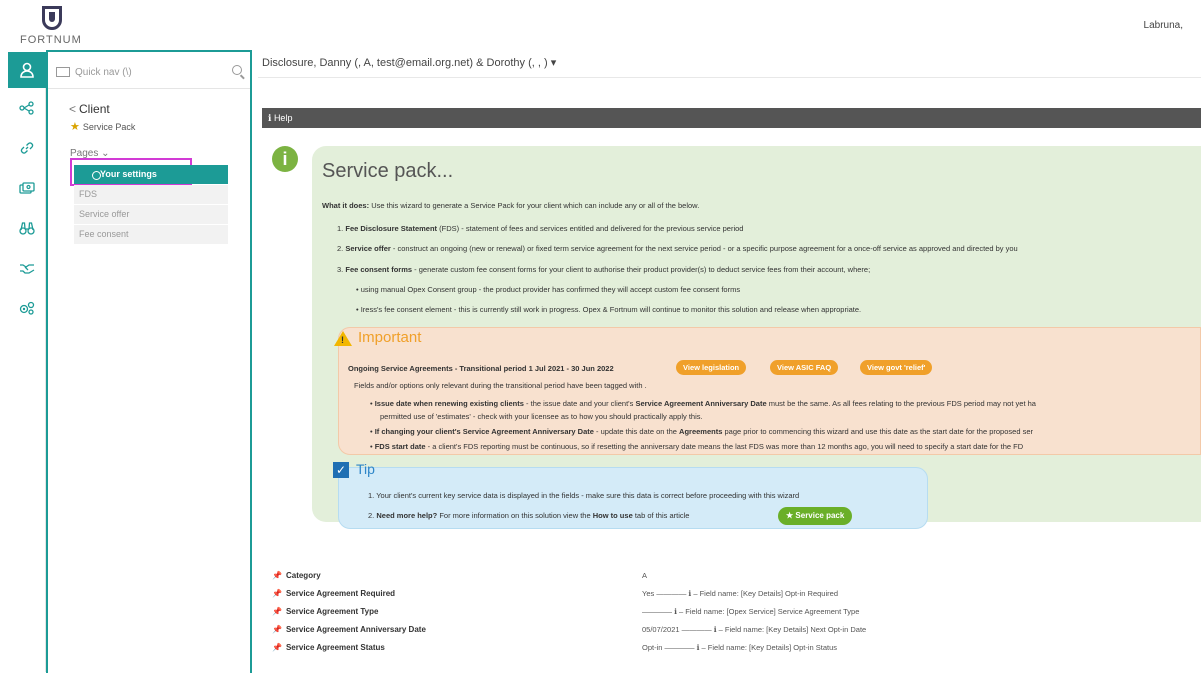 The height and width of the screenshot is (673, 1201). Describe the element at coordinates (285, 159) in the screenshot. I see `info-icon: i` at that location.